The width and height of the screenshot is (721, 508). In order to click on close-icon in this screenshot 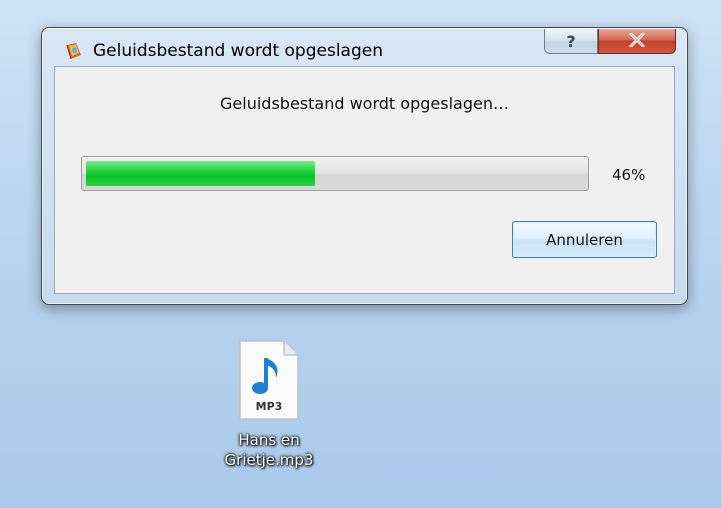, I will do `click(637, 41)`.